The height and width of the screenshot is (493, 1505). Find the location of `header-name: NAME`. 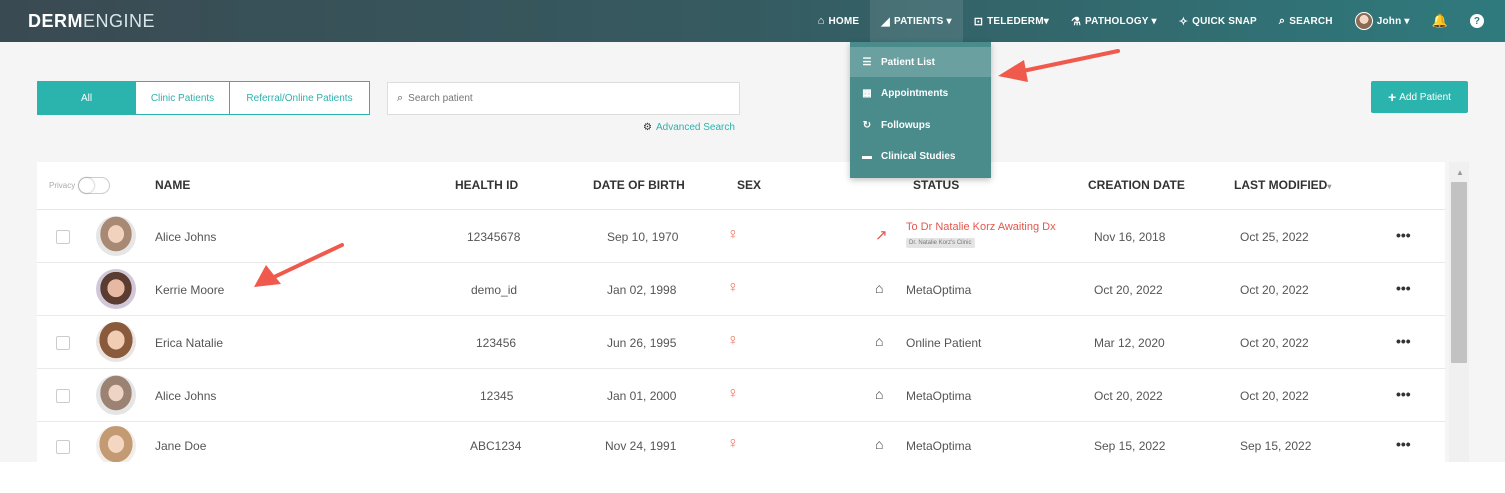

header-name: NAME is located at coordinates (172, 185).